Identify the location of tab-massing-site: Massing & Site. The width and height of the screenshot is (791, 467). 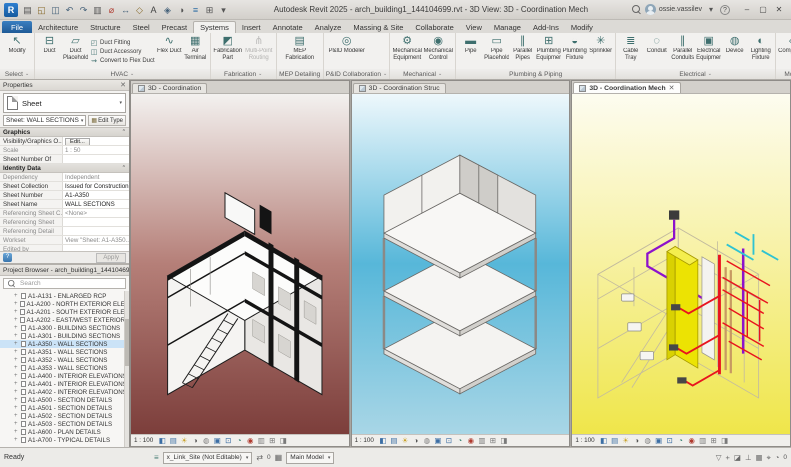
(378, 27).